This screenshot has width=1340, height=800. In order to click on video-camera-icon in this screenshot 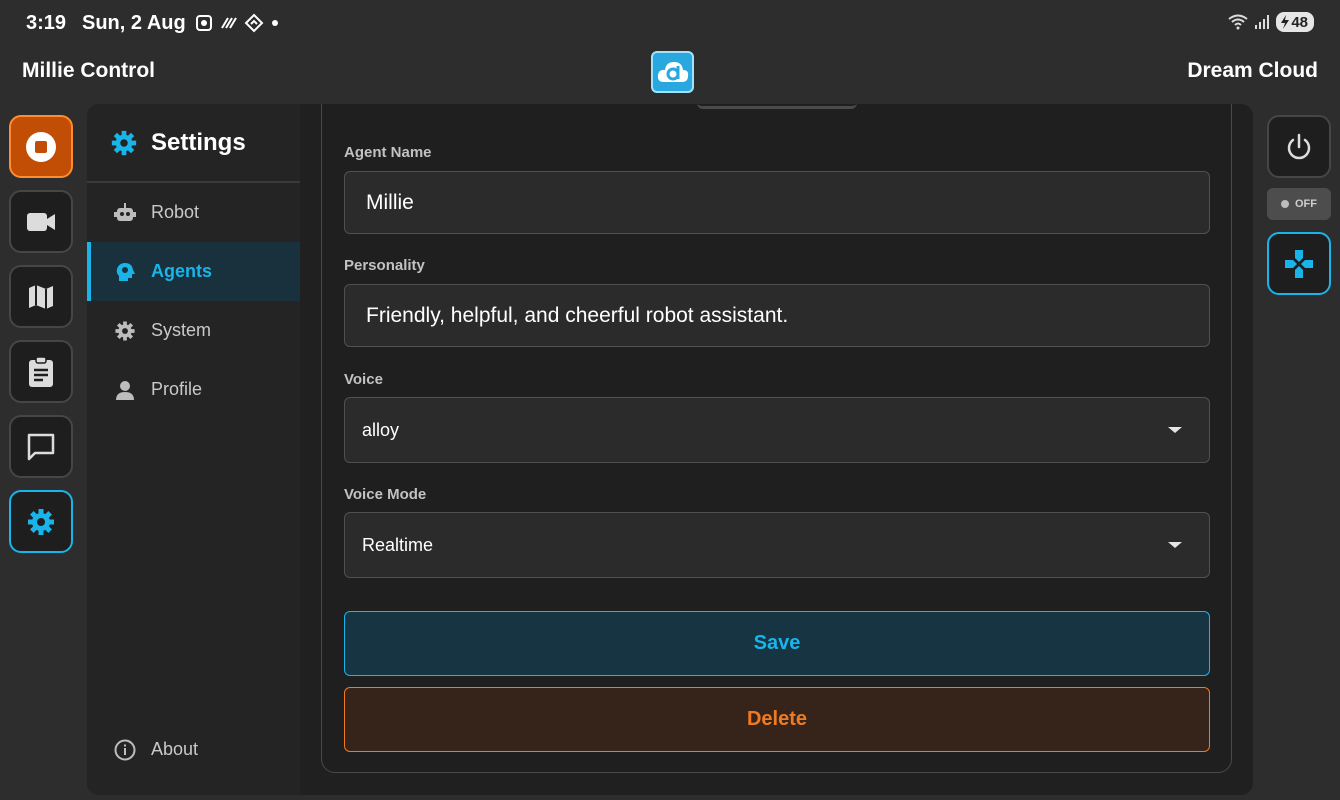, I will do `click(41, 221)`.